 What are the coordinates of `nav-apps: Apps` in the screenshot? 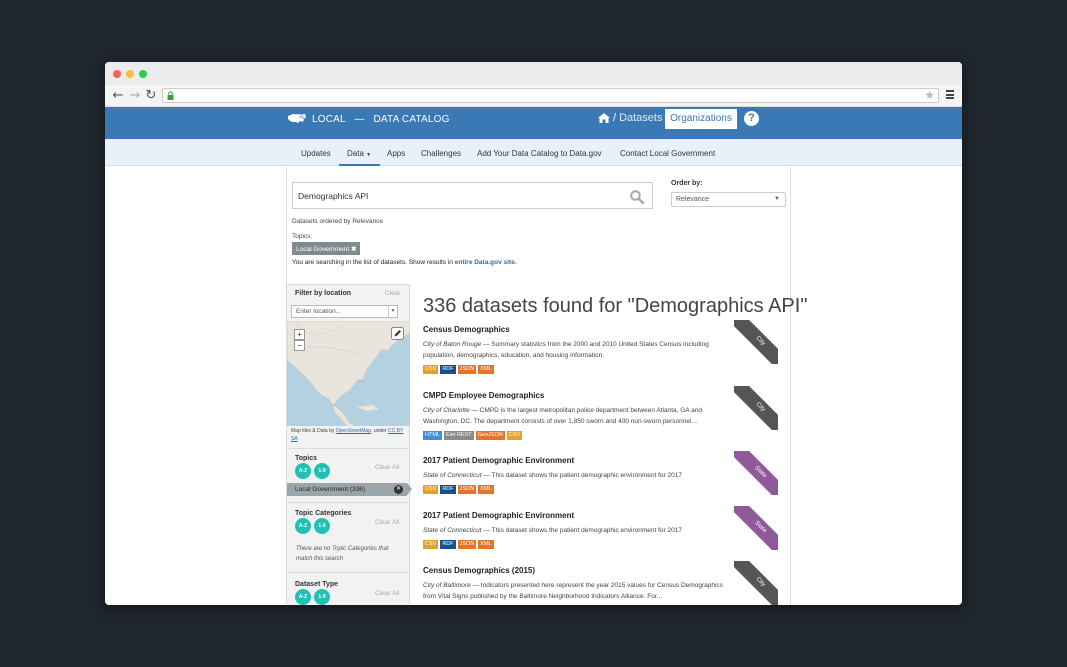 It's located at (396, 153).